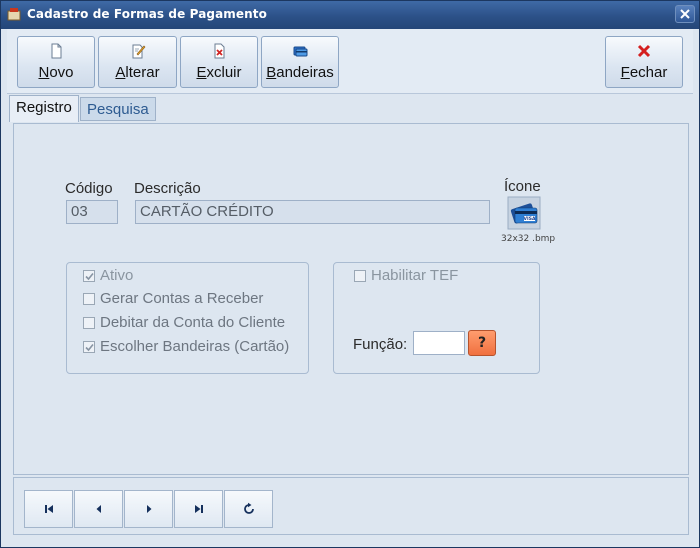 Image resolution: width=700 pixels, height=548 pixels. Describe the element at coordinates (14, 14) in the screenshot. I see `app-icon` at that location.